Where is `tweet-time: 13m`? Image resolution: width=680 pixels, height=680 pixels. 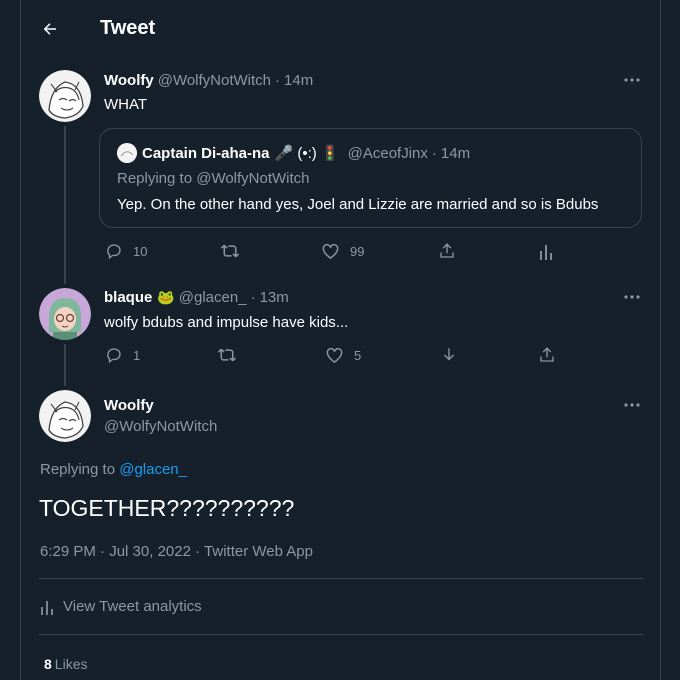
tweet-time: 13m is located at coordinates (274, 297).